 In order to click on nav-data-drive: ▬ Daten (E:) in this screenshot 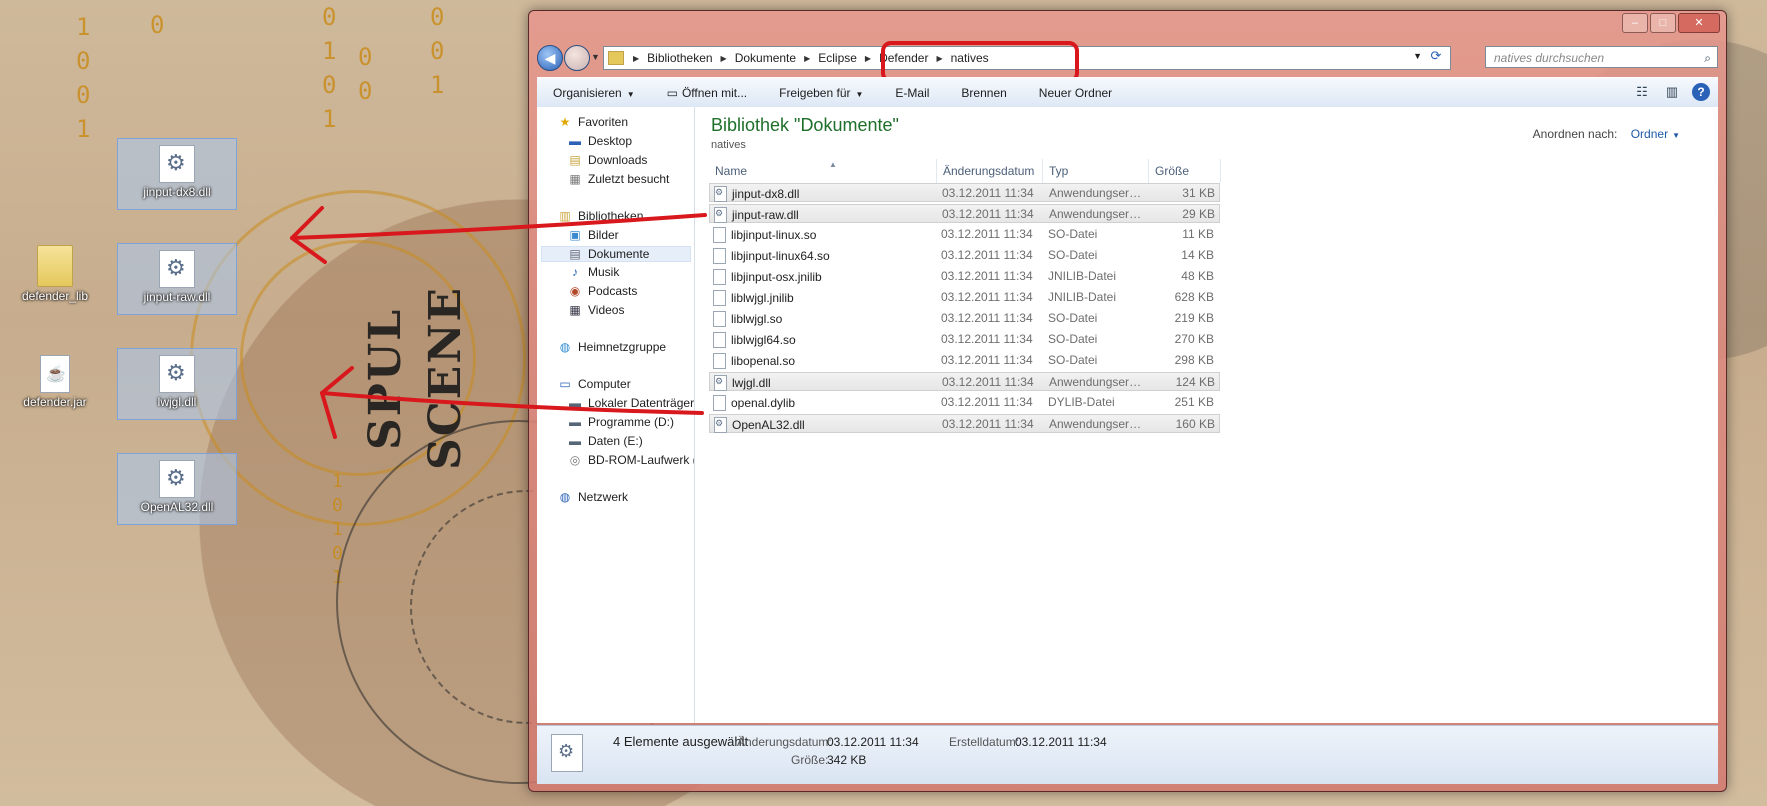, I will do `click(605, 441)`.